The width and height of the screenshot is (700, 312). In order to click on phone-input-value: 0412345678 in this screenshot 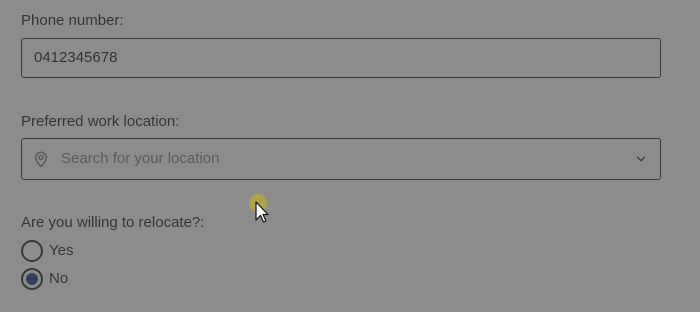, I will do `click(76, 57)`.